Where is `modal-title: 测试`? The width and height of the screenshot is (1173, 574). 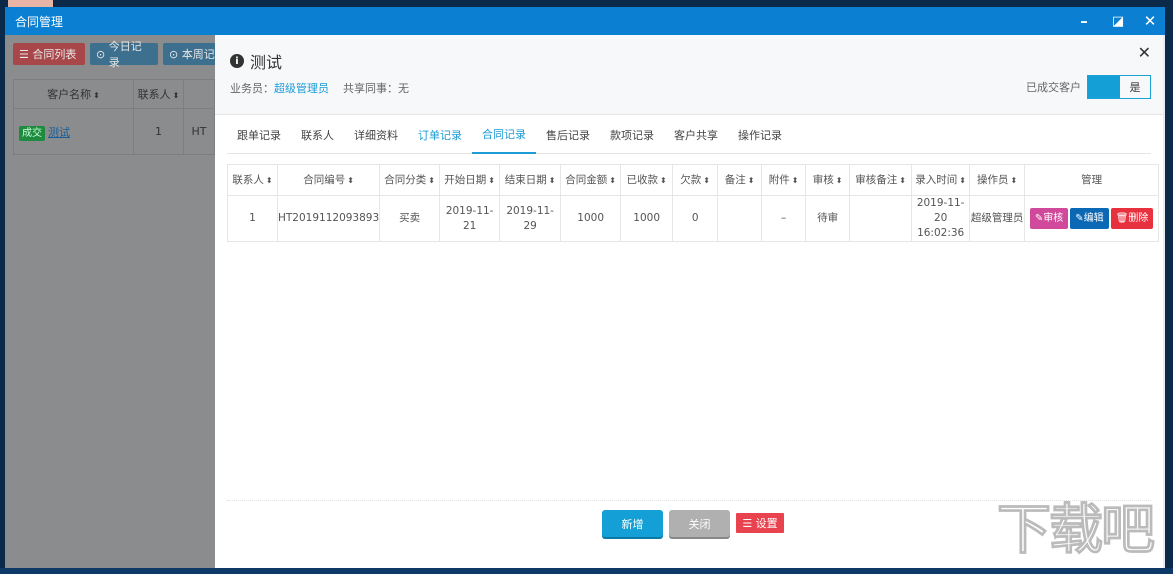
modal-title: 测试 is located at coordinates (266, 62).